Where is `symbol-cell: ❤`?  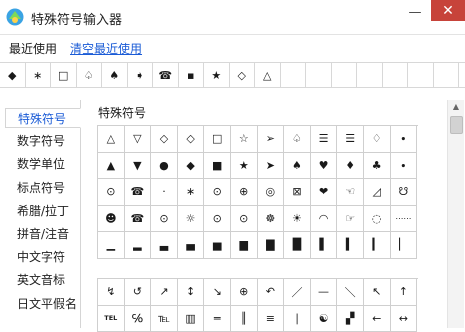
symbol-cell: ❤ is located at coordinates (324, 192).